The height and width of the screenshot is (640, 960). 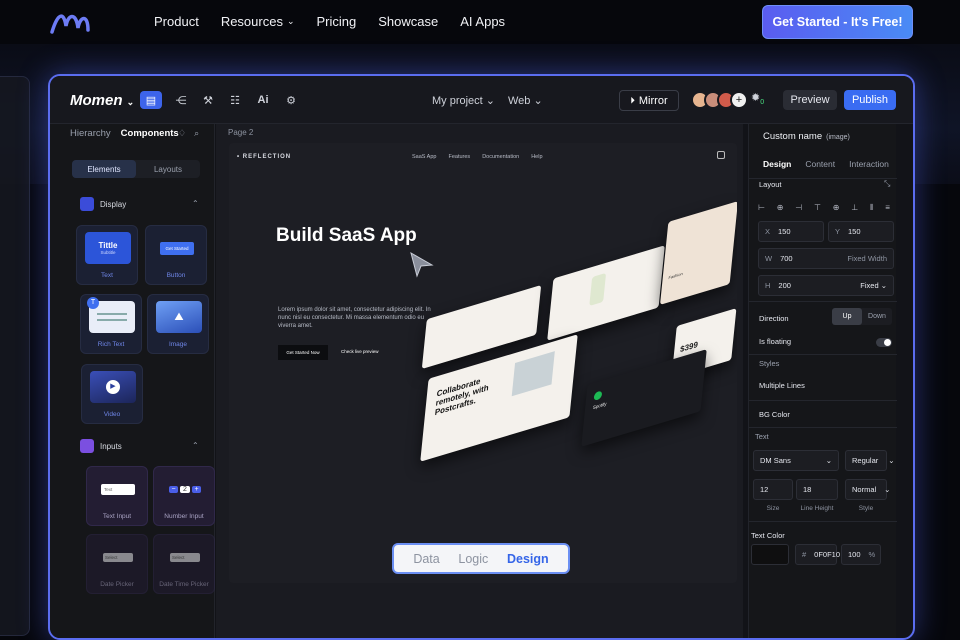 I want to click on preview-nav-item: SaaS App, so click(x=424, y=157).